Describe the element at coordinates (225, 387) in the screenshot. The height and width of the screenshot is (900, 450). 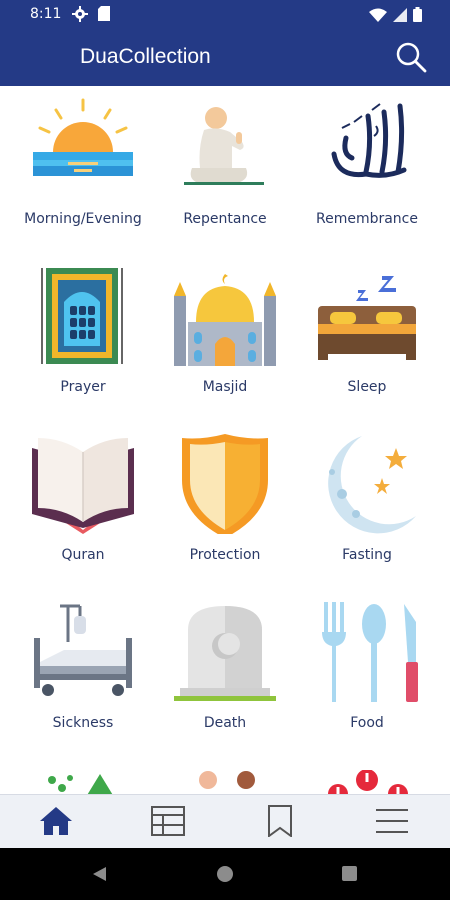
I see `category-label: Masjid` at that location.